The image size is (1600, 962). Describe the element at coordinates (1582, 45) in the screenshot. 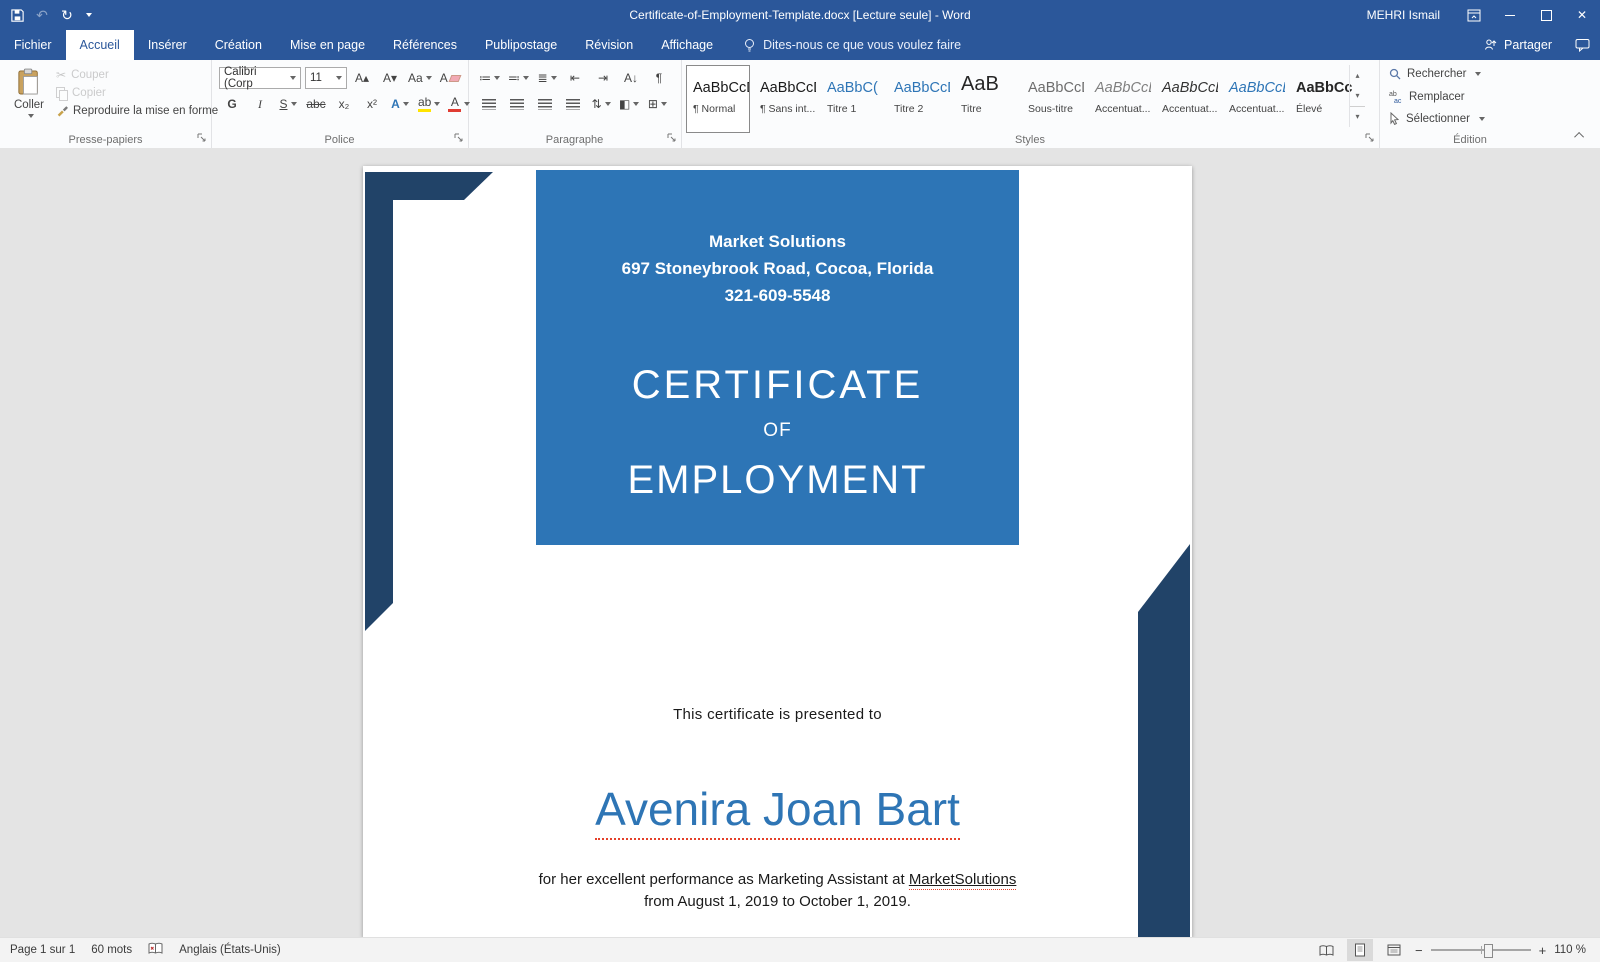

I see `feedback-button` at that location.